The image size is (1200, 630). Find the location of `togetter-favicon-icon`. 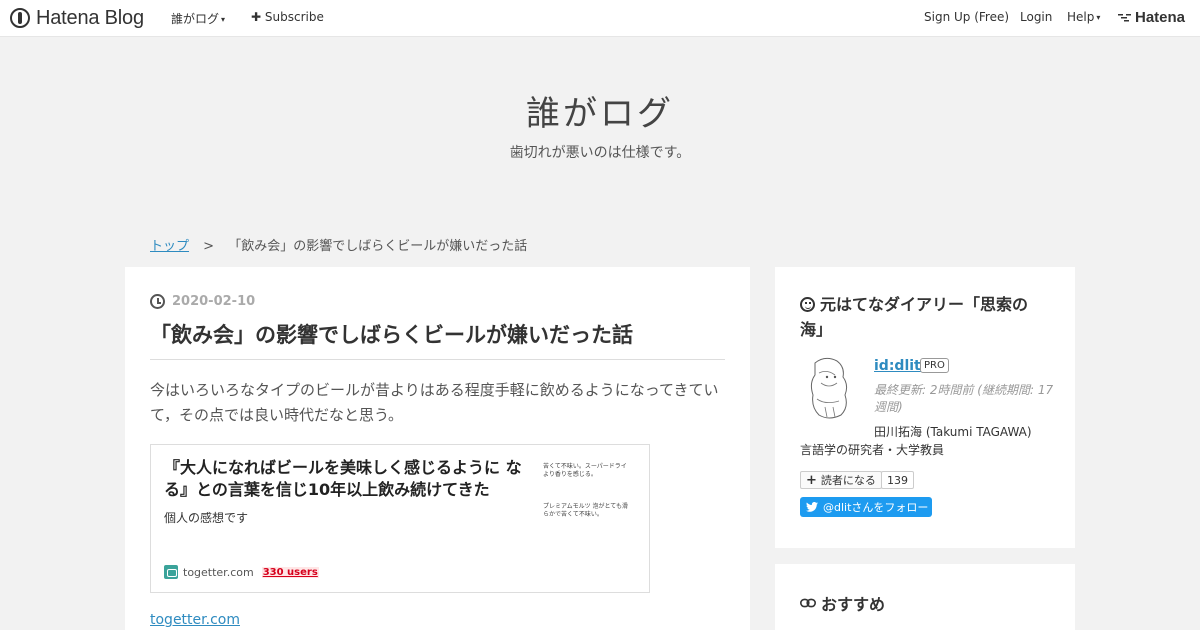

togetter-favicon-icon is located at coordinates (171, 572).